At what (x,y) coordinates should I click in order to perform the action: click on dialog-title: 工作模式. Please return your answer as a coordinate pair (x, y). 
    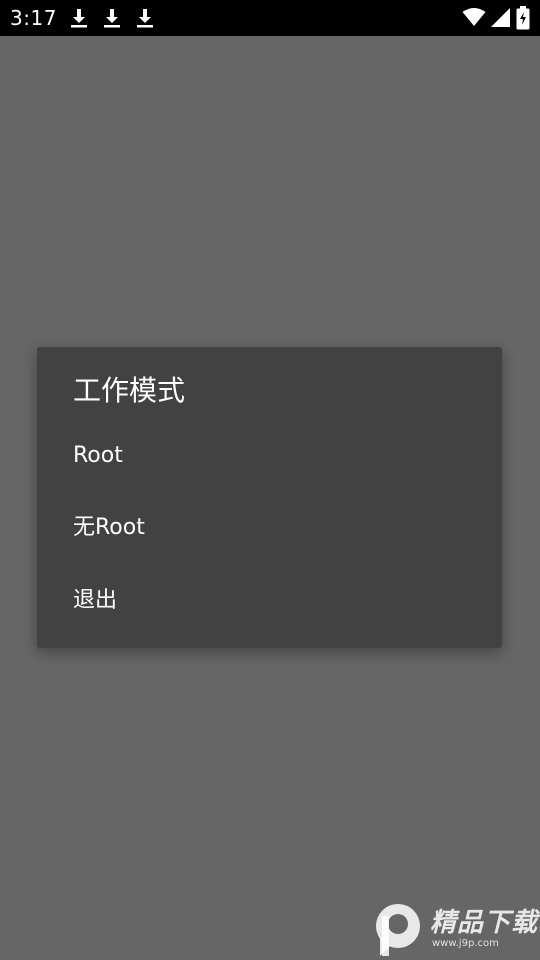
    Looking at the image, I should click on (129, 390).